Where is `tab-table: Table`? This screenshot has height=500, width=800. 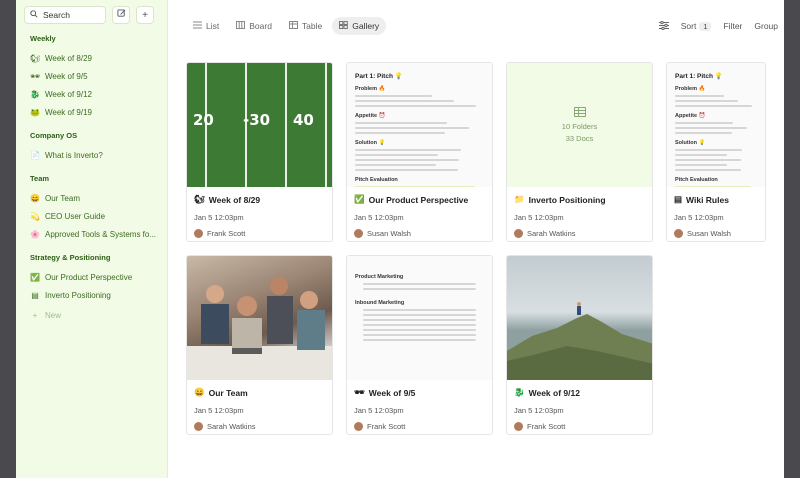 tab-table: Table is located at coordinates (305, 26).